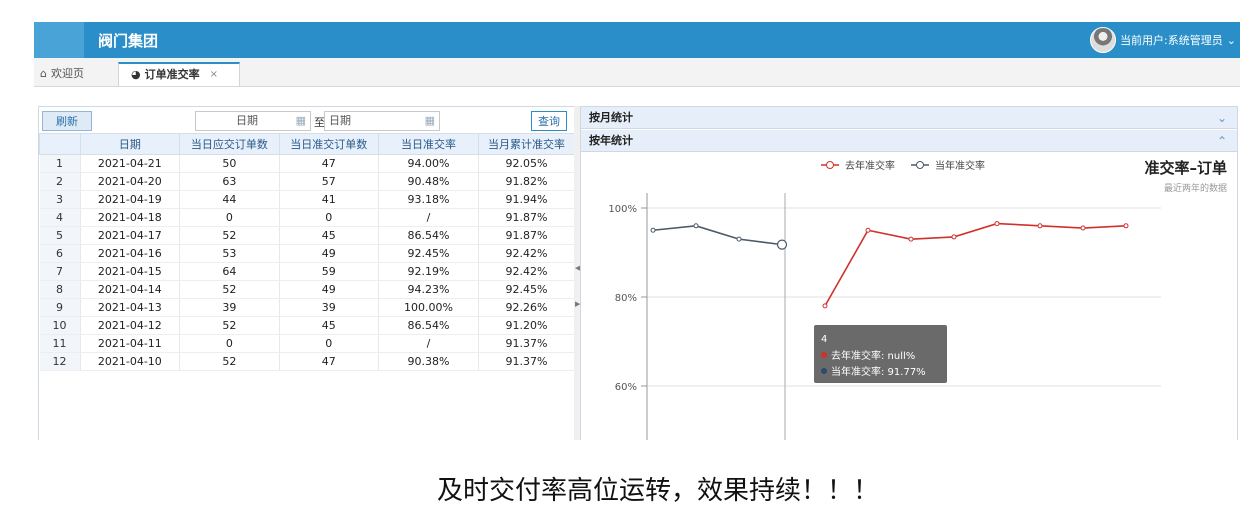 This screenshot has height=522, width=1256. I want to click on avatar, so click(1103, 40).